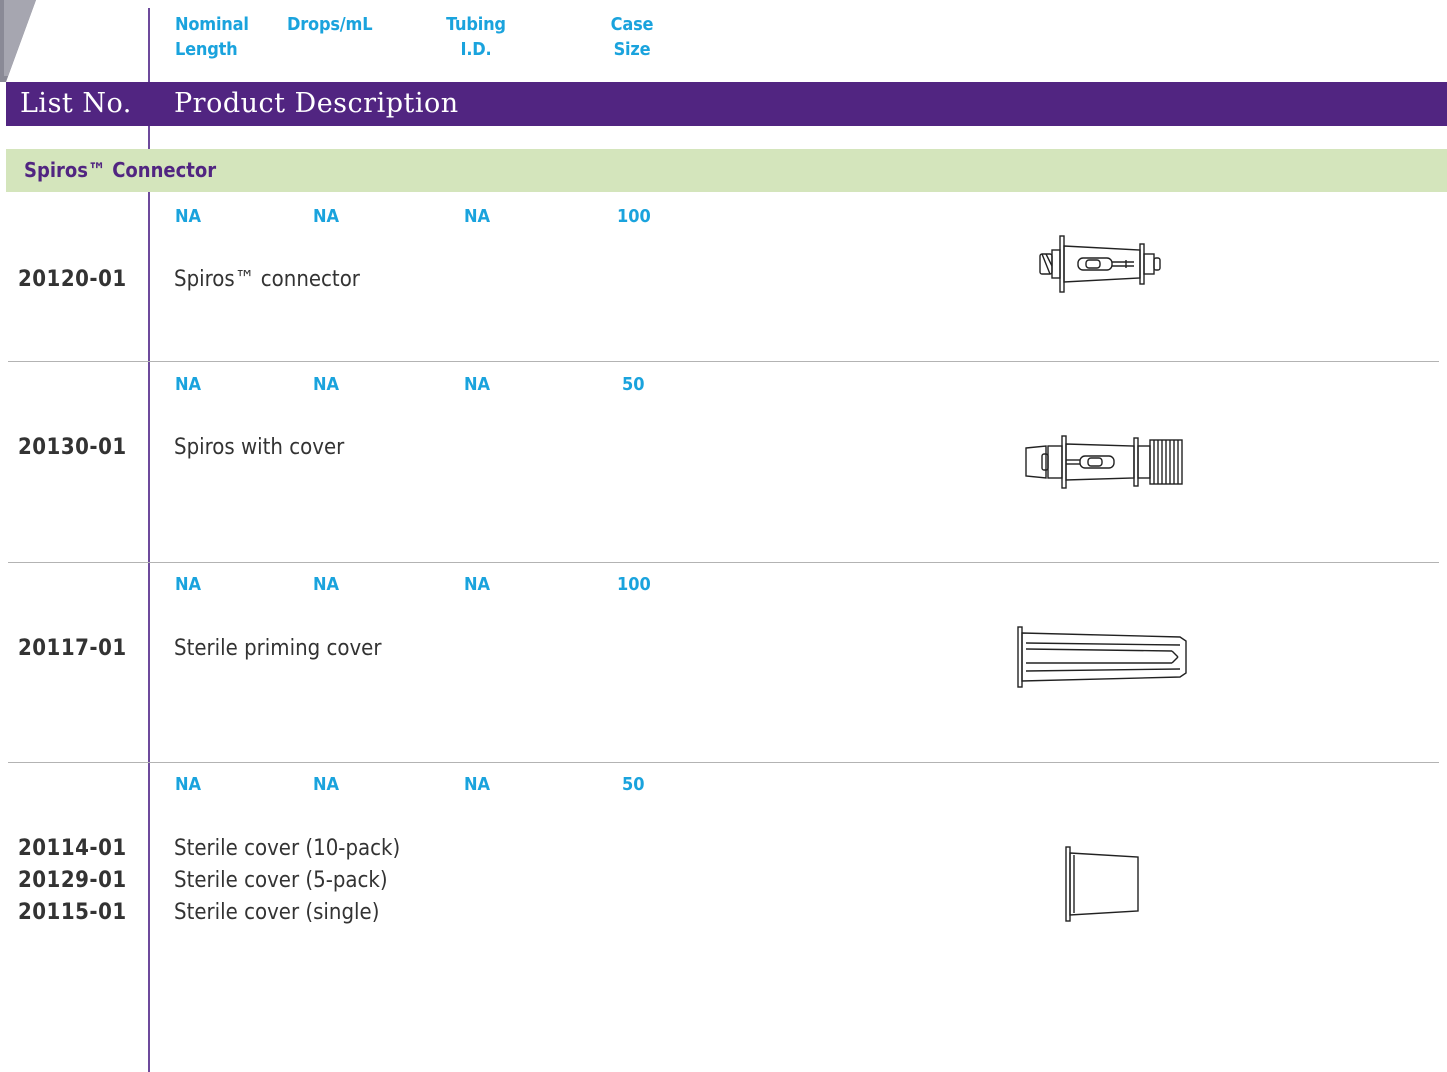  Describe the element at coordinates (120, 170) in the screenshot. I see `section-title: Spiros™ Connector` at that location.